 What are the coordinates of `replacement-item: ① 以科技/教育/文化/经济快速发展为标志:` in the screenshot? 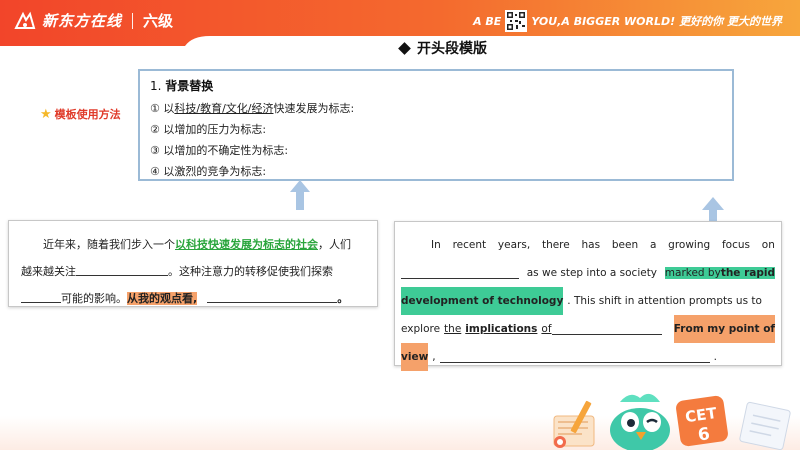 It's located at (436, 108).